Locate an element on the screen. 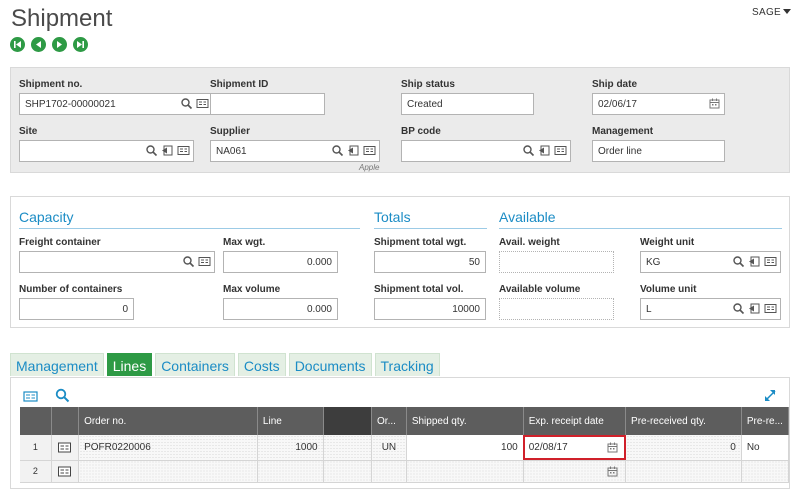  row-number: 1 is located at coordinates (36, 448).